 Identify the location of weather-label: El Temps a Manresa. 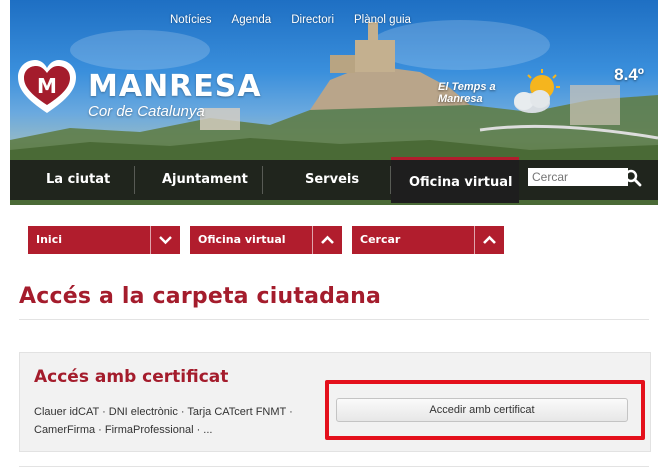
(467, 93).